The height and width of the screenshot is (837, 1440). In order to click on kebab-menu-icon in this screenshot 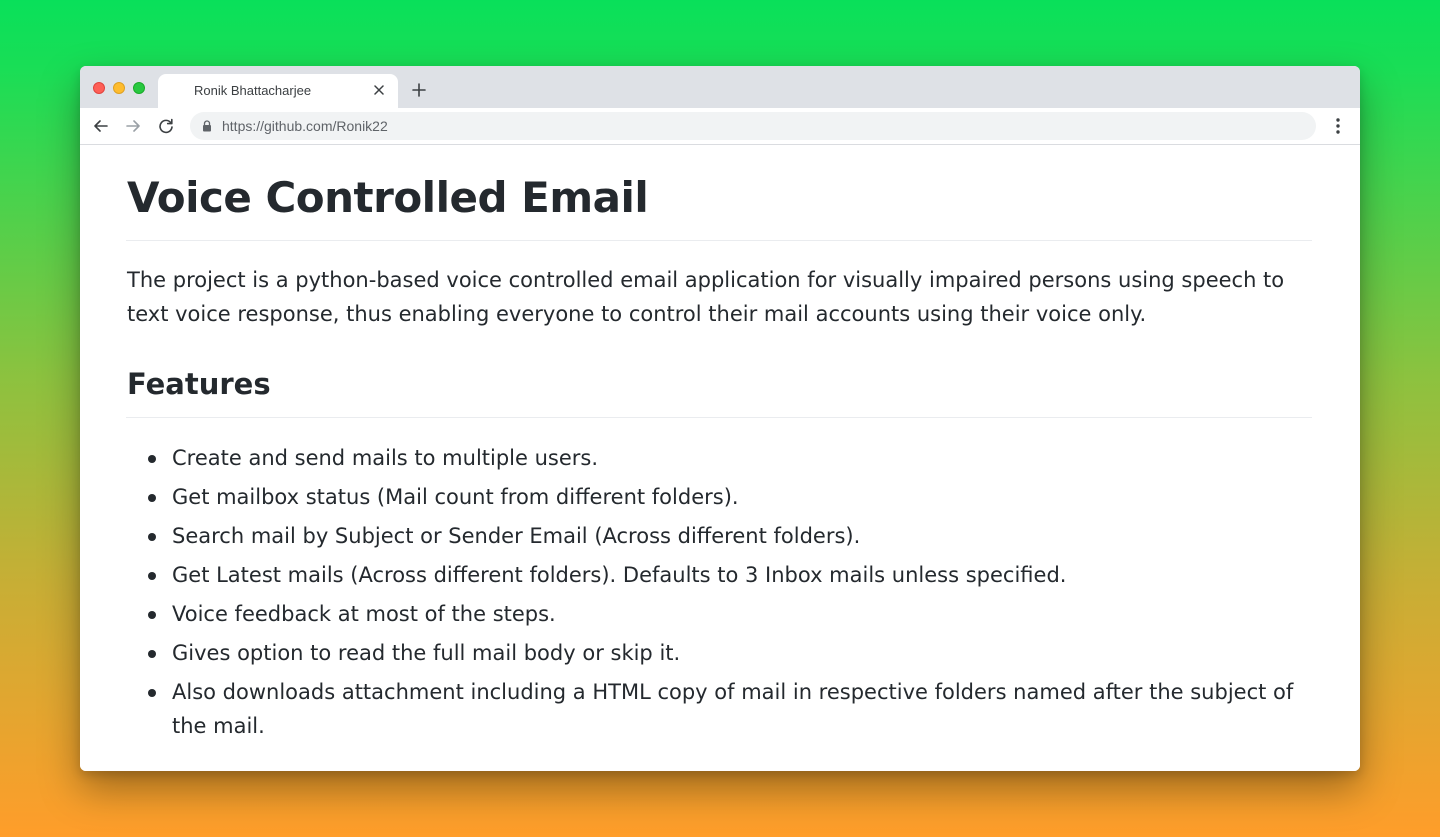, I will do `click(1338, 126)`.